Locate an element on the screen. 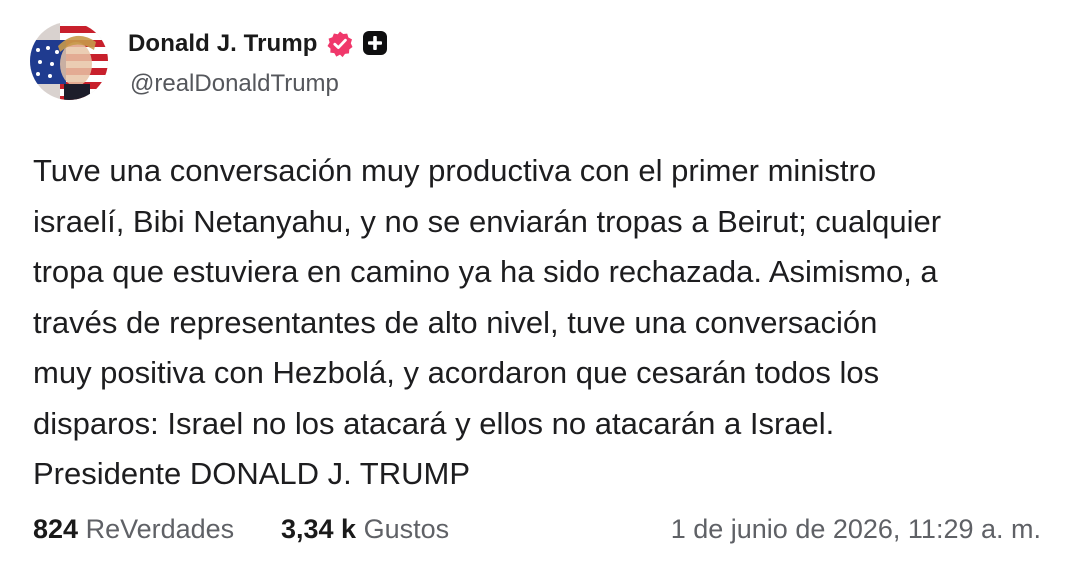  retruths-stat: 824 ReVerdades is located at coordinates (133, 529).